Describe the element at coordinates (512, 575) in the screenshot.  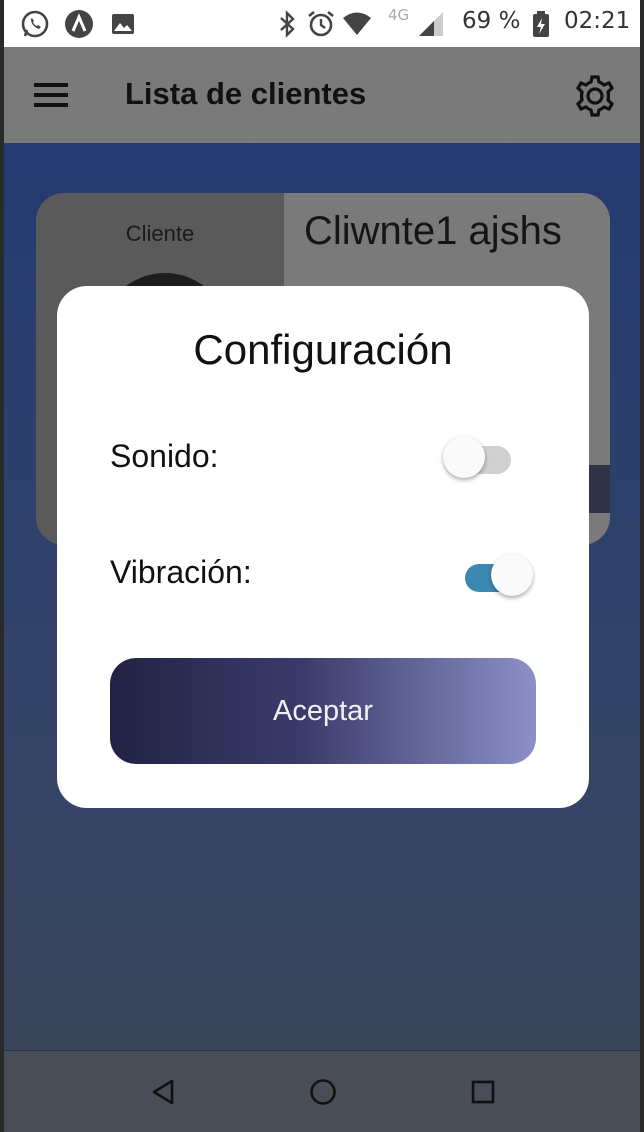
I see `vibration-toggle-knob` at that location.